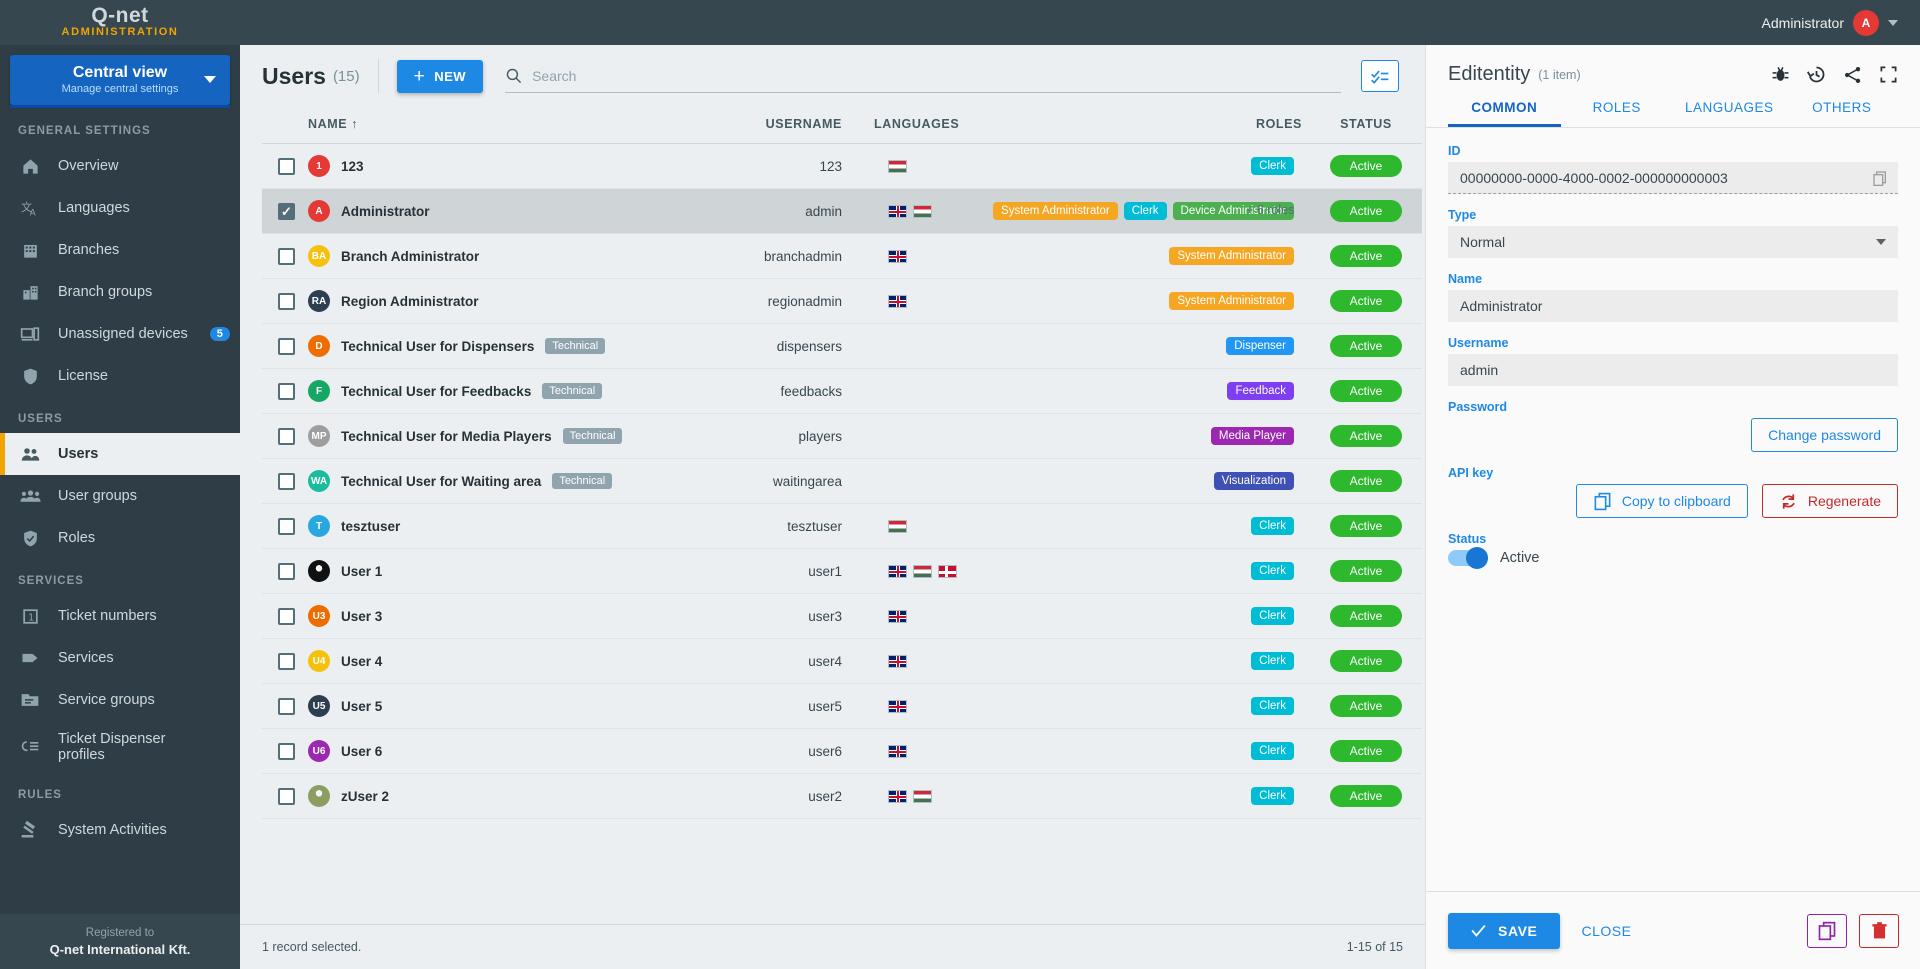 Image resolution: width=1920 pixels, height=969 pixels. What do you see at coordinates (1673, 242) in the screenshot?
I see `type-select: Normal` at bounding box center [1673, 242].